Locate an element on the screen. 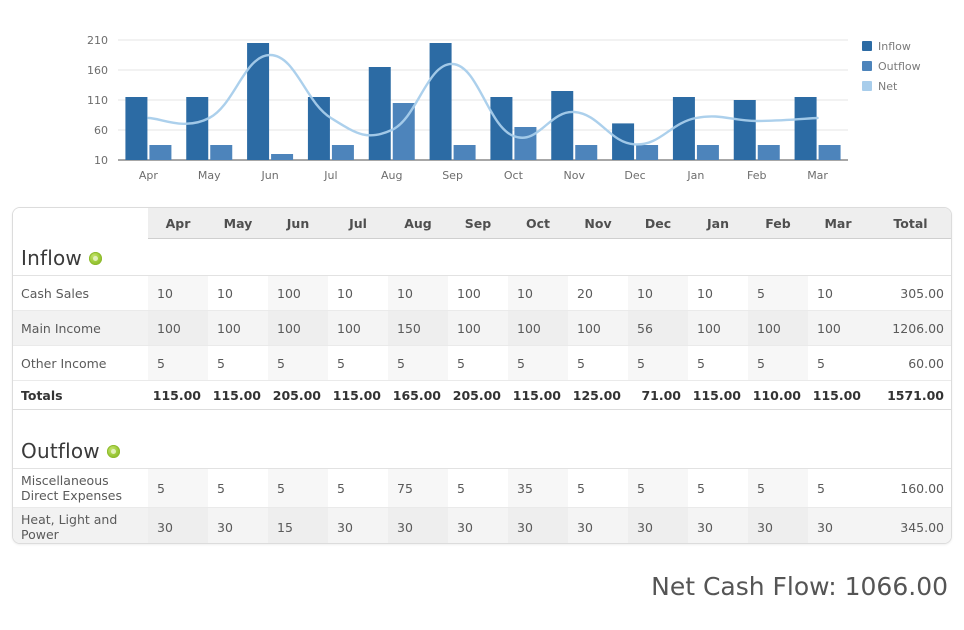 This screenshot has height=630, width=964. table-cell-value: 56 is located at coordinates (658, 328).